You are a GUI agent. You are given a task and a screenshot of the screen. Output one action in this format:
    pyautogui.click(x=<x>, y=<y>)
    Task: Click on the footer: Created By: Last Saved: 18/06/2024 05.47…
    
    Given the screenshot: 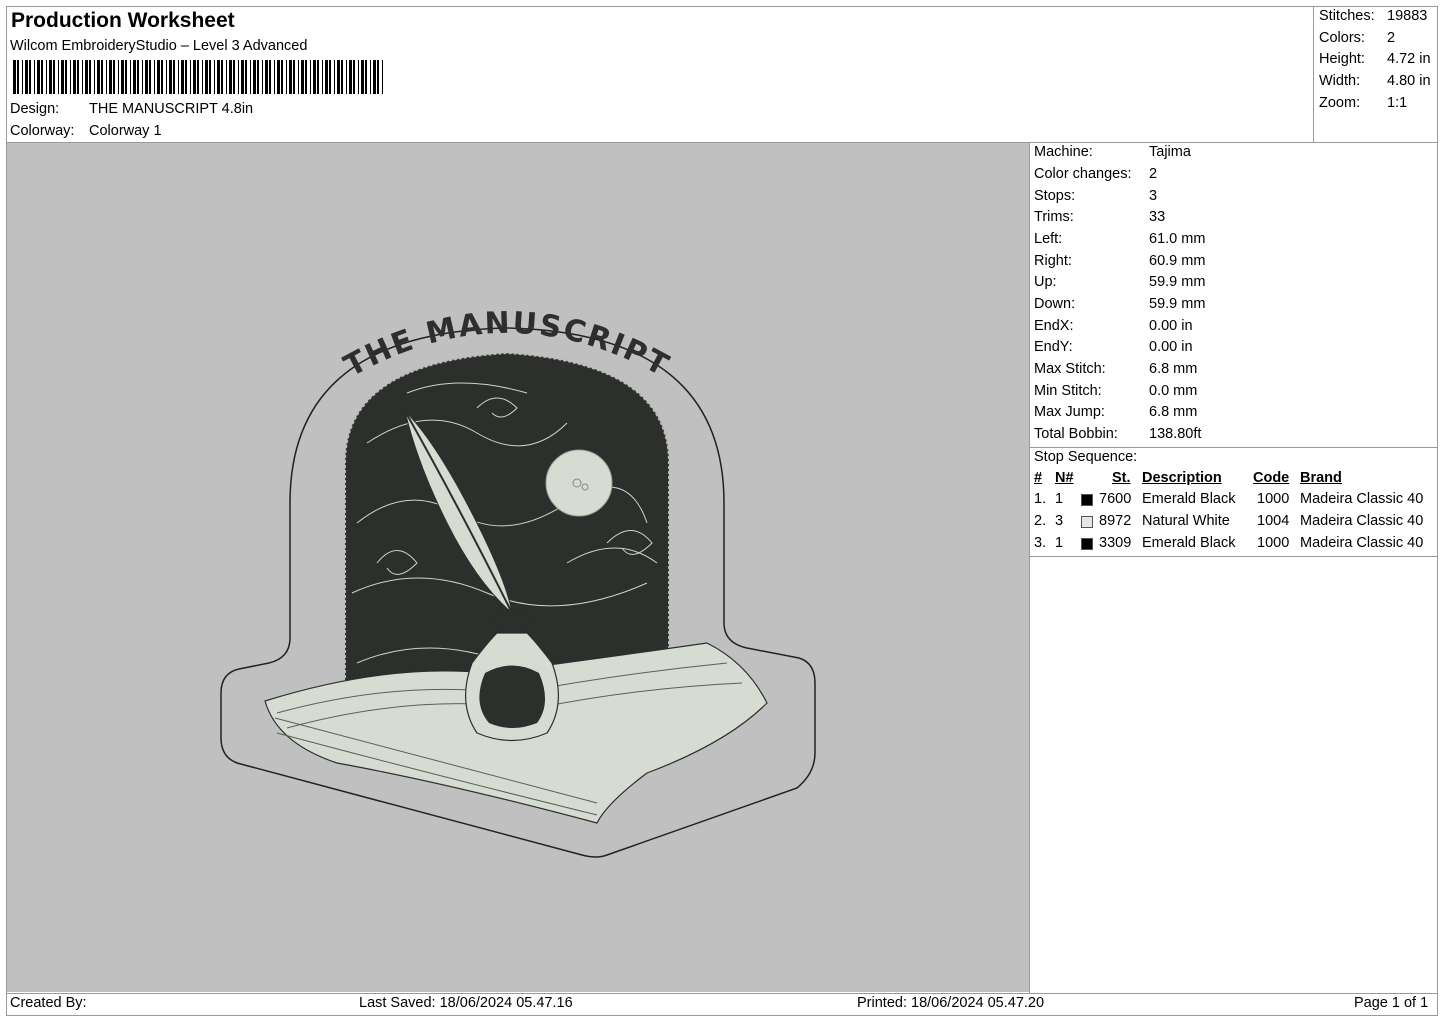 What is the action you would take?
    pyautogui.click(x=722, y=1004)
    